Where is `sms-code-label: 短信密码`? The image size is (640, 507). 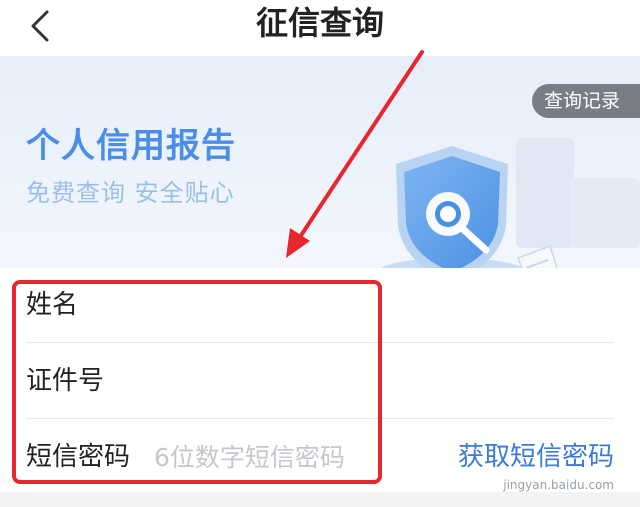
sms-code-label: 短信密码 is located at coordinates (78, 457).